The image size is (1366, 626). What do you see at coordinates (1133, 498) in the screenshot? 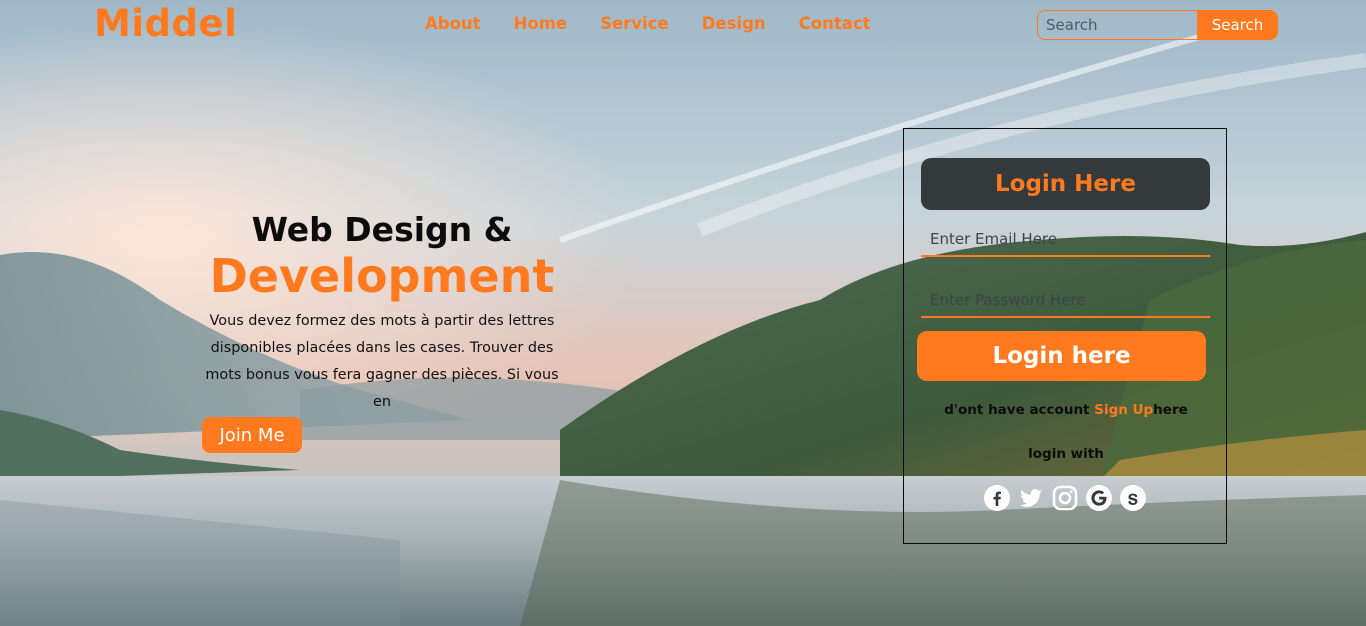
I see `skype-icon` at bounding box center [1133, 498].